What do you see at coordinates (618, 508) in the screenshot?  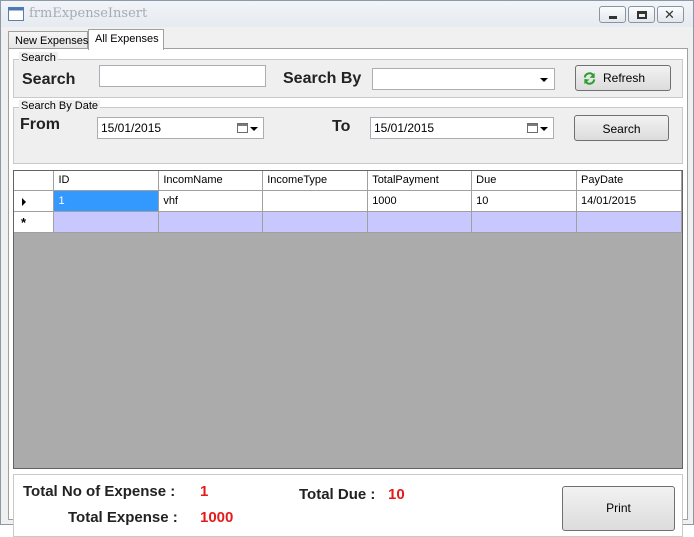 I see `print-button: Print` at bounding box center [618, 508].